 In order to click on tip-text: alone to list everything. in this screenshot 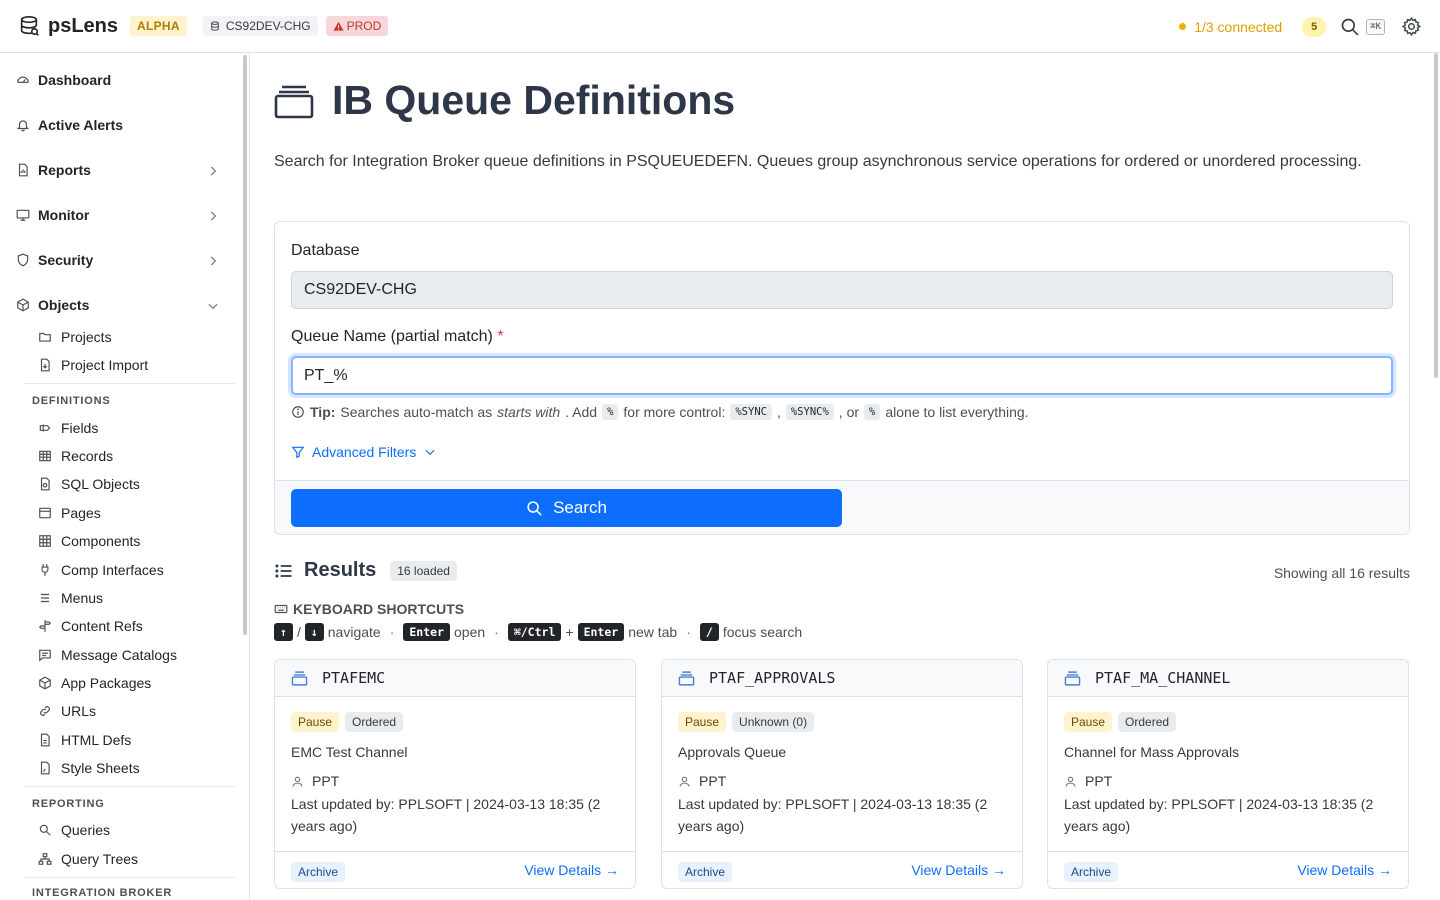, I will do `click(957, 412)`.